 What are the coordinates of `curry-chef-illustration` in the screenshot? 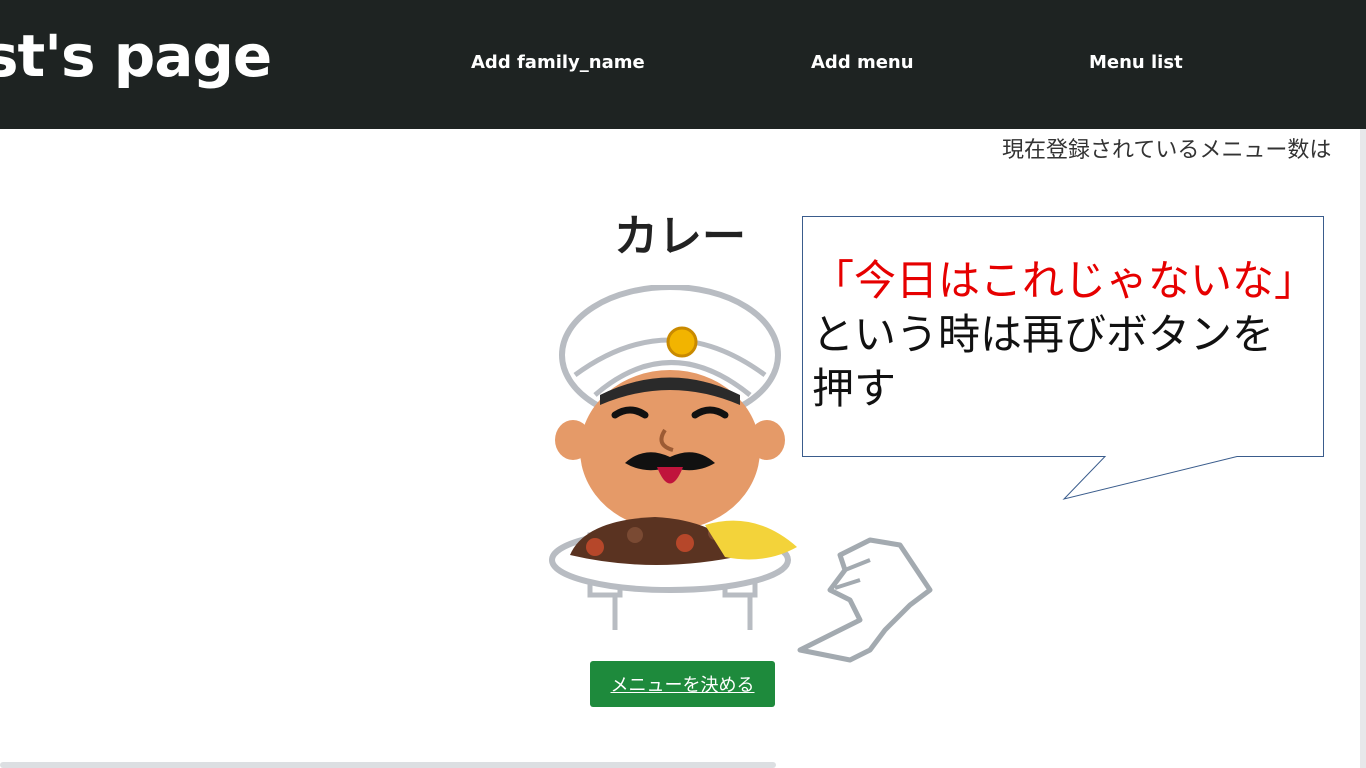 It's located at (673, 457).